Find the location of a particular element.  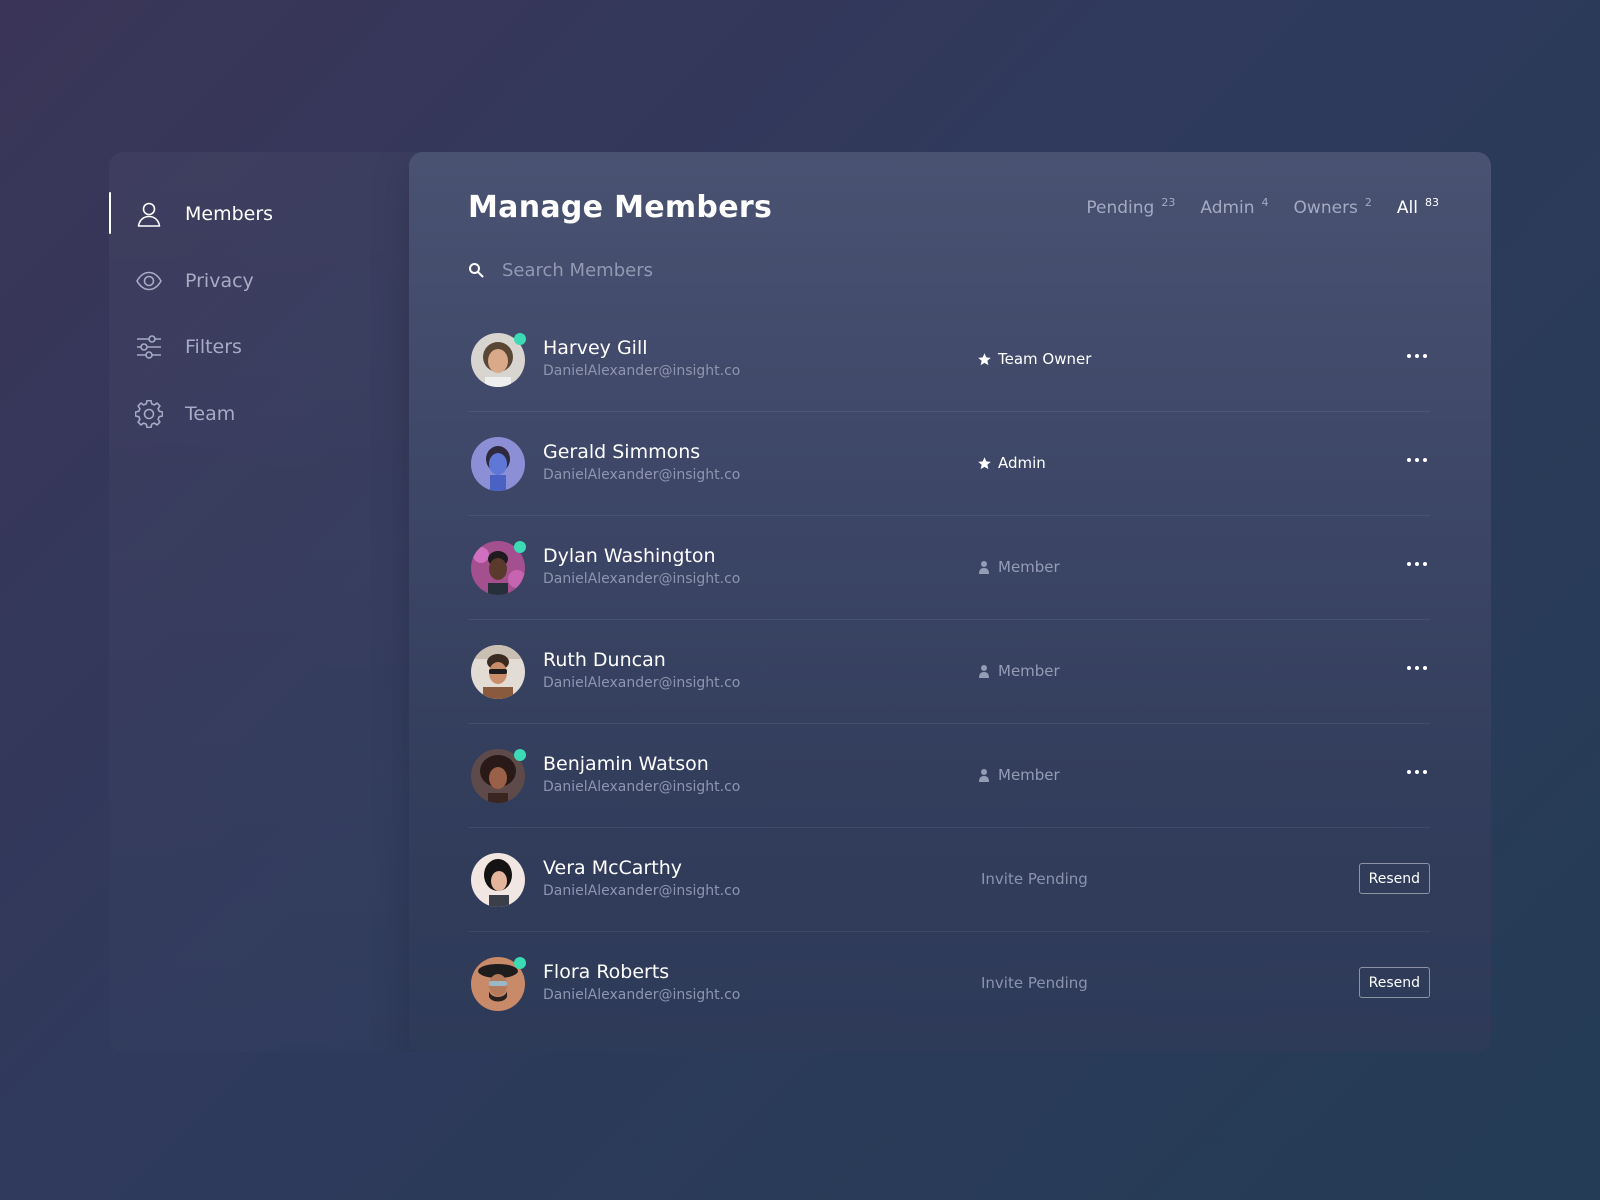

sidebar: Members Privacy Filters Team is located at coordinates (259, 602).